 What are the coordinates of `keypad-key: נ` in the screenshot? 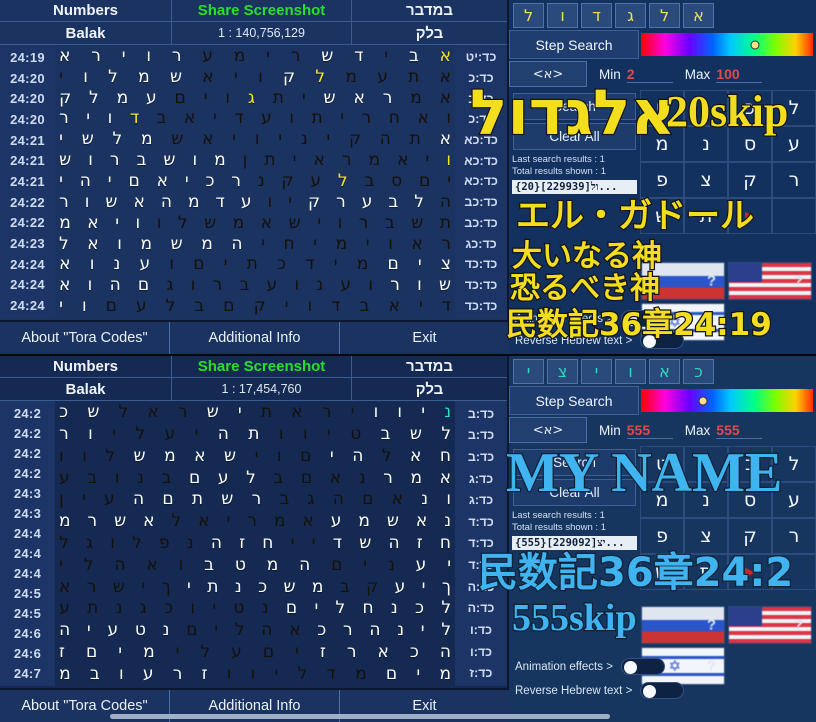 It's located at (706, 144).